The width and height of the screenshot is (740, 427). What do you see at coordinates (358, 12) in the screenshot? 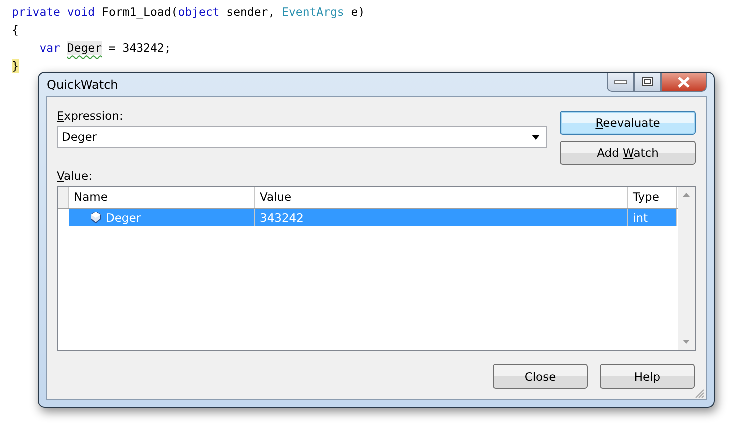
I see `code-token: e)` at bounding box center [358, 12].